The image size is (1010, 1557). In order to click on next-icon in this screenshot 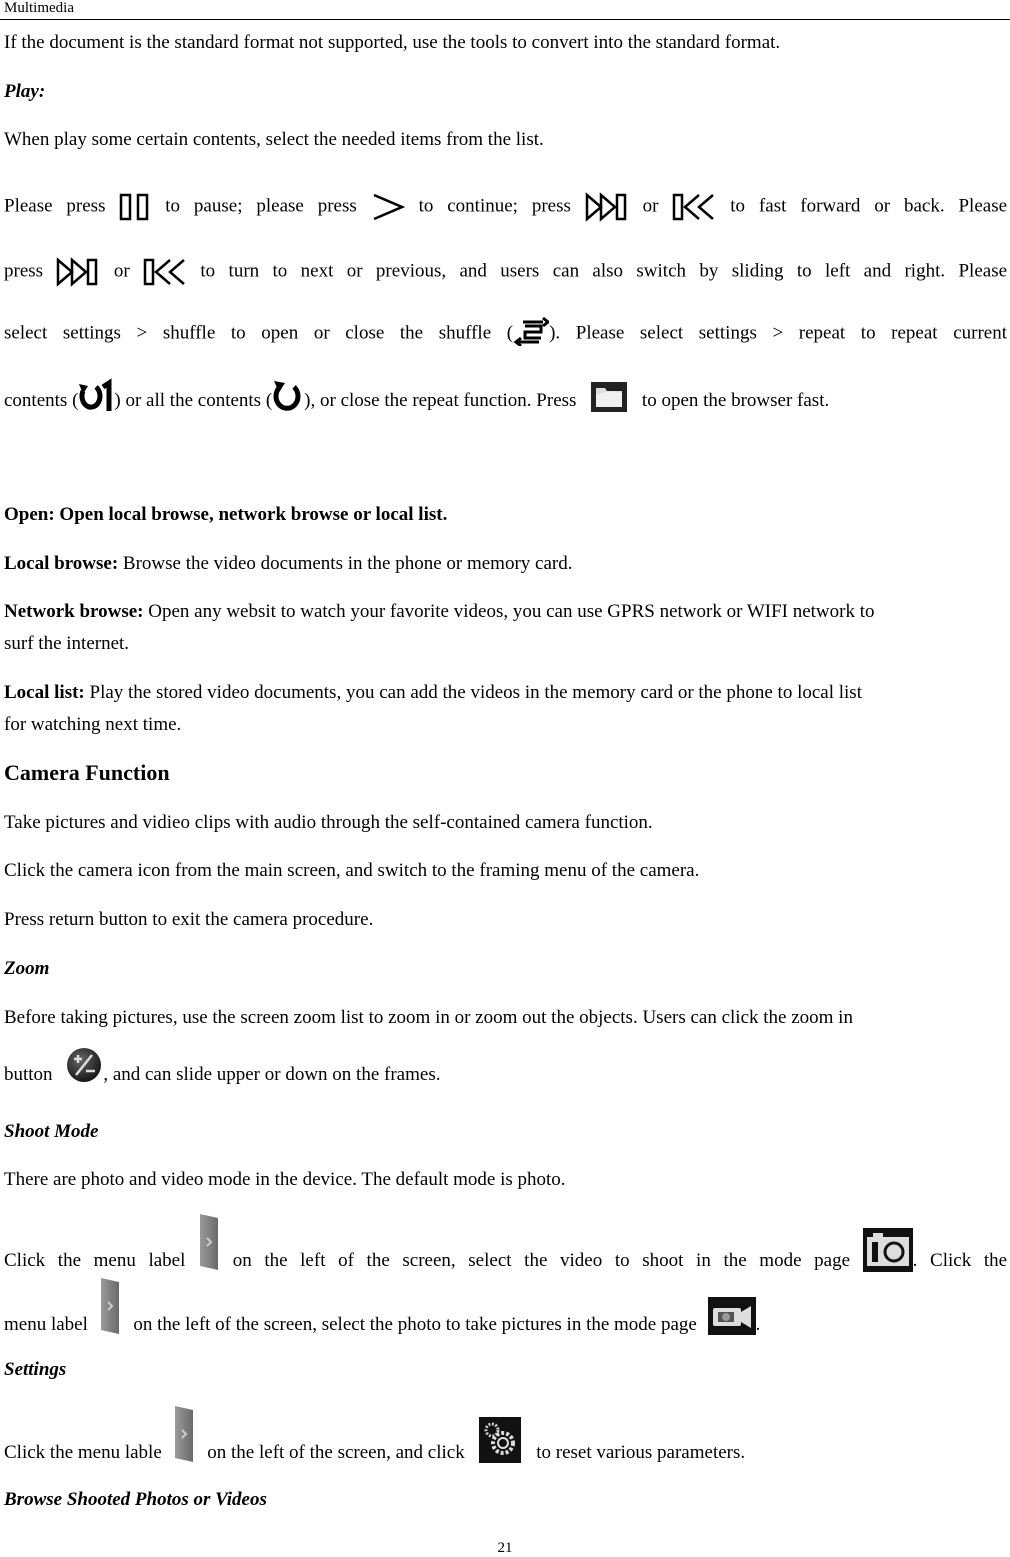, I will do `click(78, 272)`.